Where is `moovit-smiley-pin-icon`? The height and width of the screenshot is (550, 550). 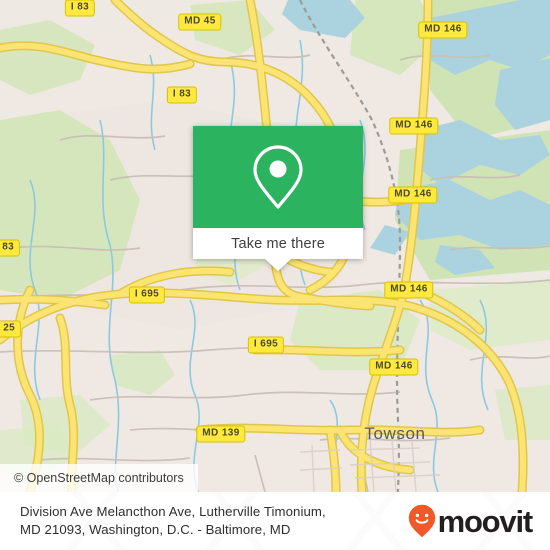
moovit-smiley-pin-icon is located at coordinates (421, 521).